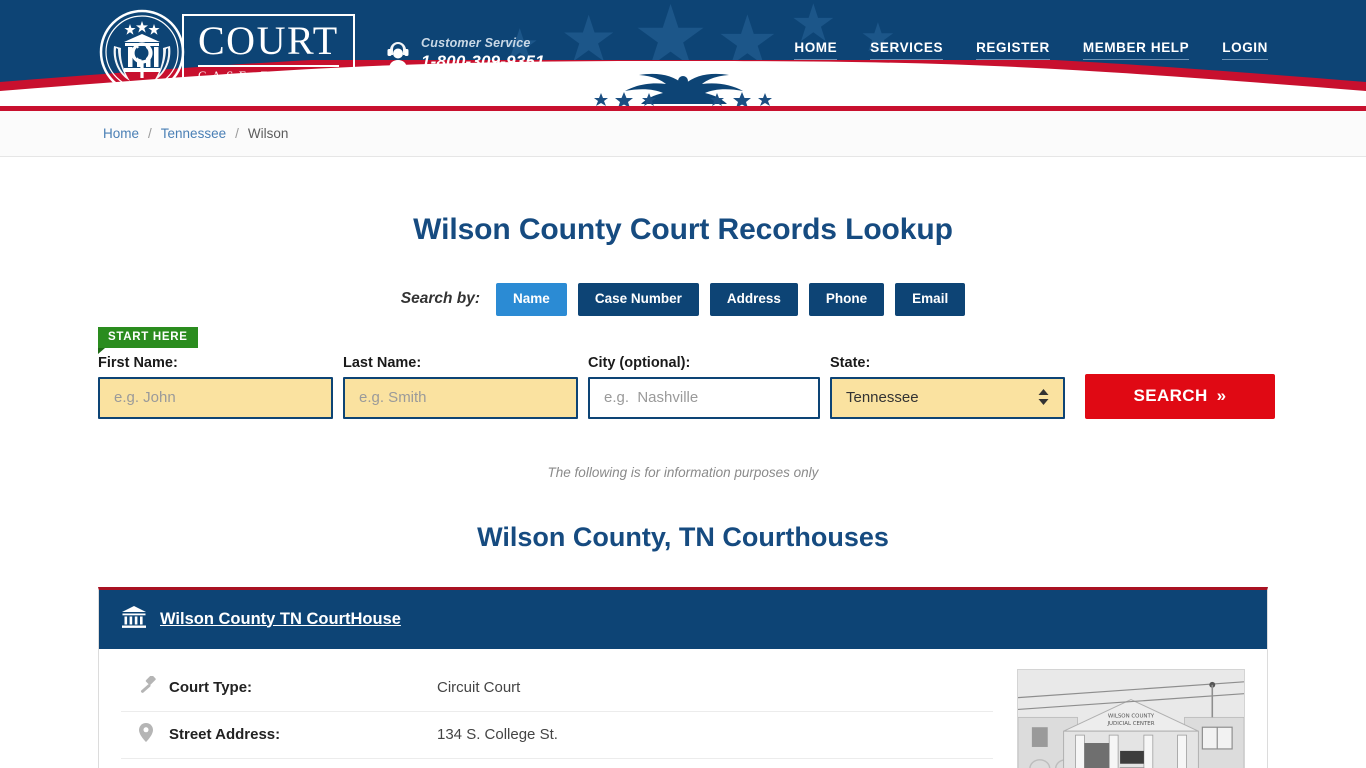 The image size is (1366, 768). What do you see at coordinates (268, 75) in the screenshot?
I see `logo-subtitle: CASE FINDER` at bounding box center [268, 75].